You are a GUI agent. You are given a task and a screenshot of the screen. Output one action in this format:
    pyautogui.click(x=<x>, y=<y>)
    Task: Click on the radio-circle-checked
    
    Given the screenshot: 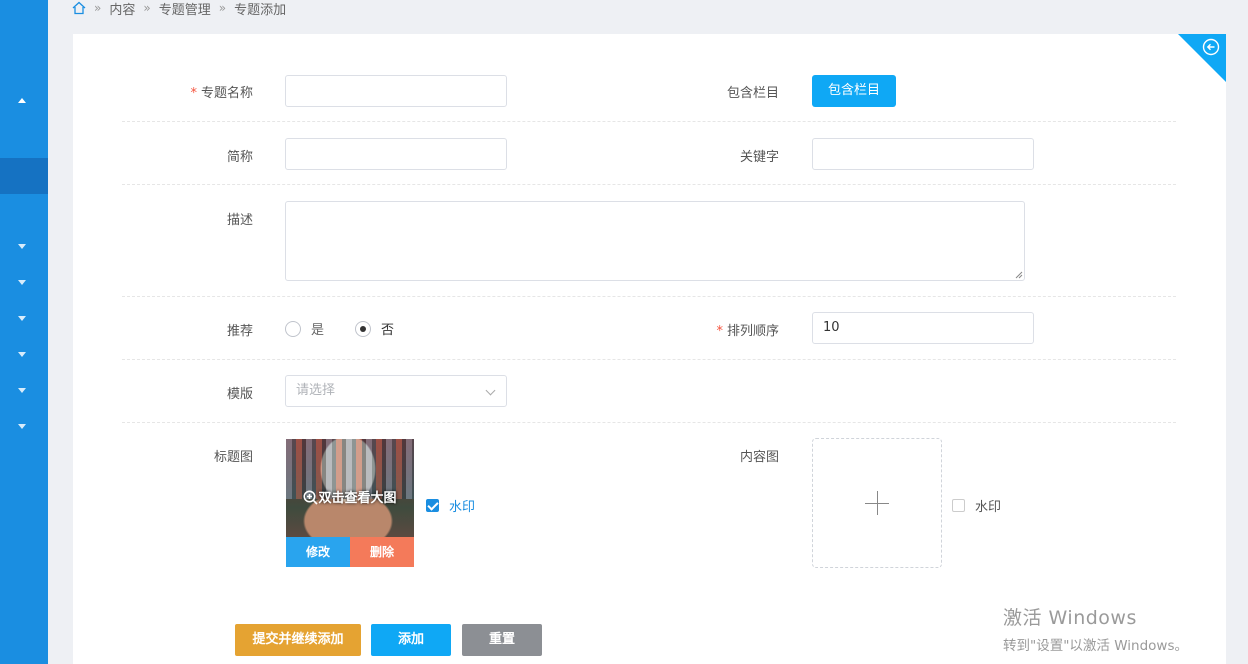 What is the action you would take?
    pyautogui.click(x=363, y=328)
    